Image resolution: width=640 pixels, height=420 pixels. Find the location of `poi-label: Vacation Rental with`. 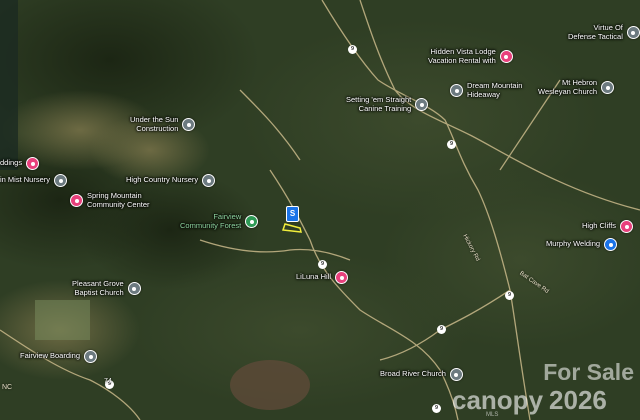

poi-label: Vacation Rental with is located at coordinates (462, 60).